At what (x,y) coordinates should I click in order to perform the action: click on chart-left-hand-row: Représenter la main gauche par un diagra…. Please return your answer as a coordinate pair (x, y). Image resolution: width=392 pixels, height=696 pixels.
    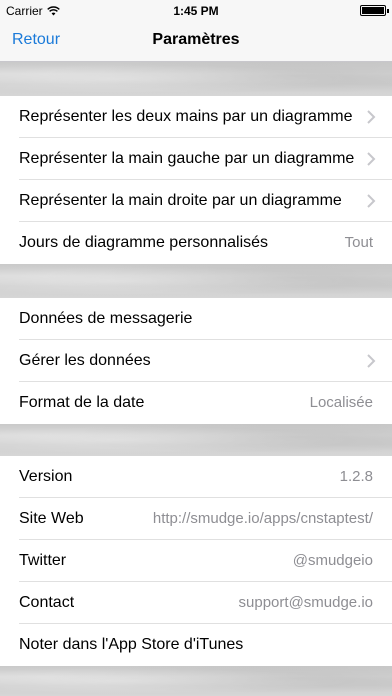
    Looking at the image, I should click on (196, 159).